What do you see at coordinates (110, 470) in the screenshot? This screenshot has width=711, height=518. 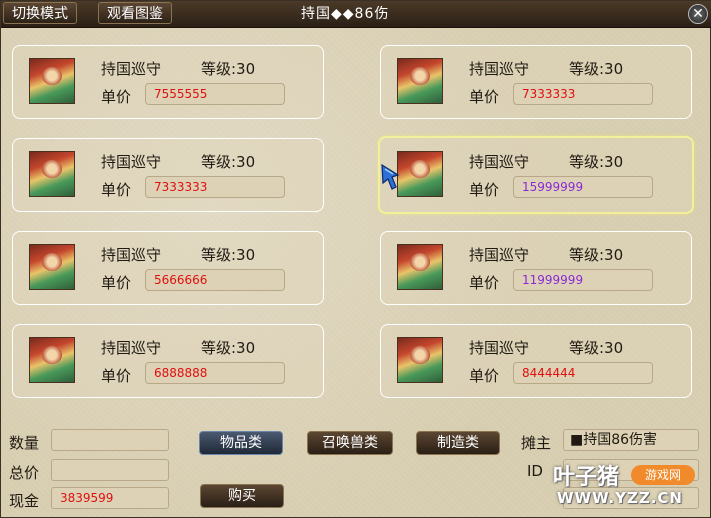 I see `total-price-field` at bounding box center [110, 470].